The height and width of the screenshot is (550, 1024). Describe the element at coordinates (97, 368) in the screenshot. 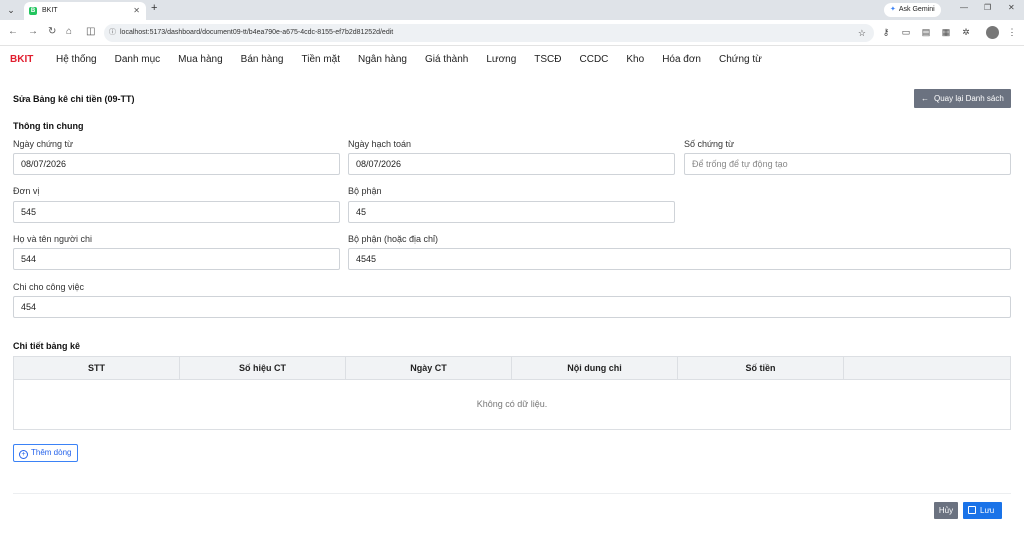

I see `column-header-stt: STT` at that location.